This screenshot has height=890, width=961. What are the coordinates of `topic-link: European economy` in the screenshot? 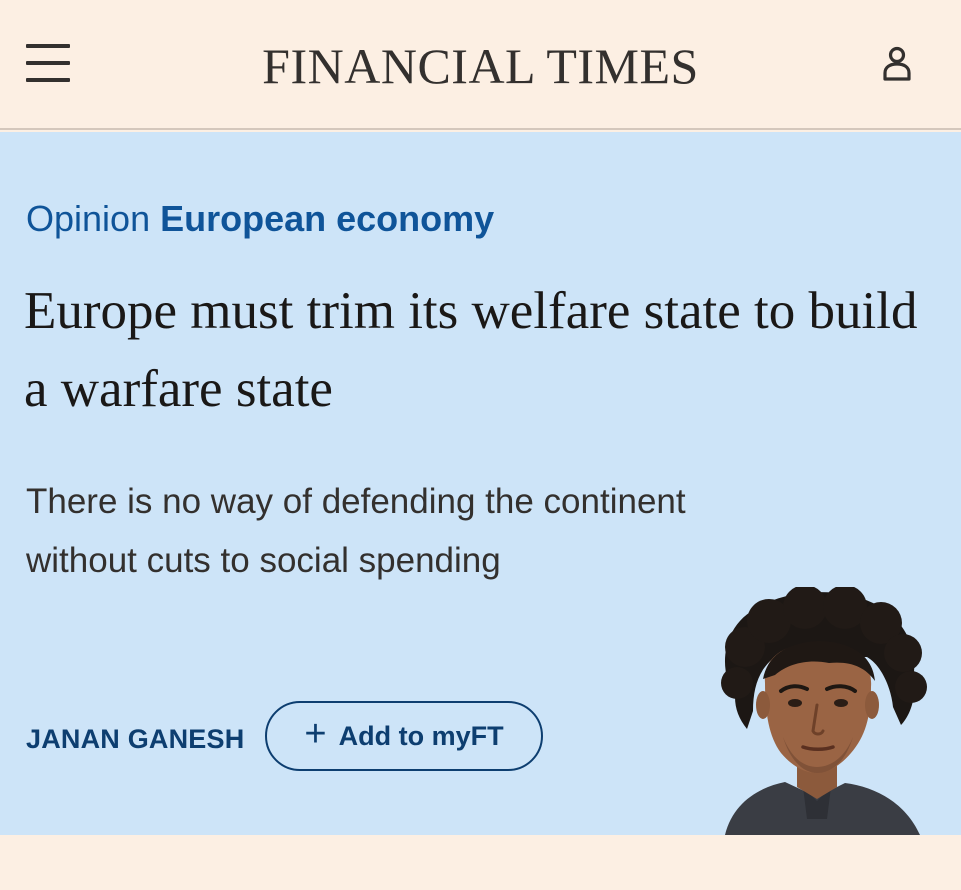 It's located at (327, 218).